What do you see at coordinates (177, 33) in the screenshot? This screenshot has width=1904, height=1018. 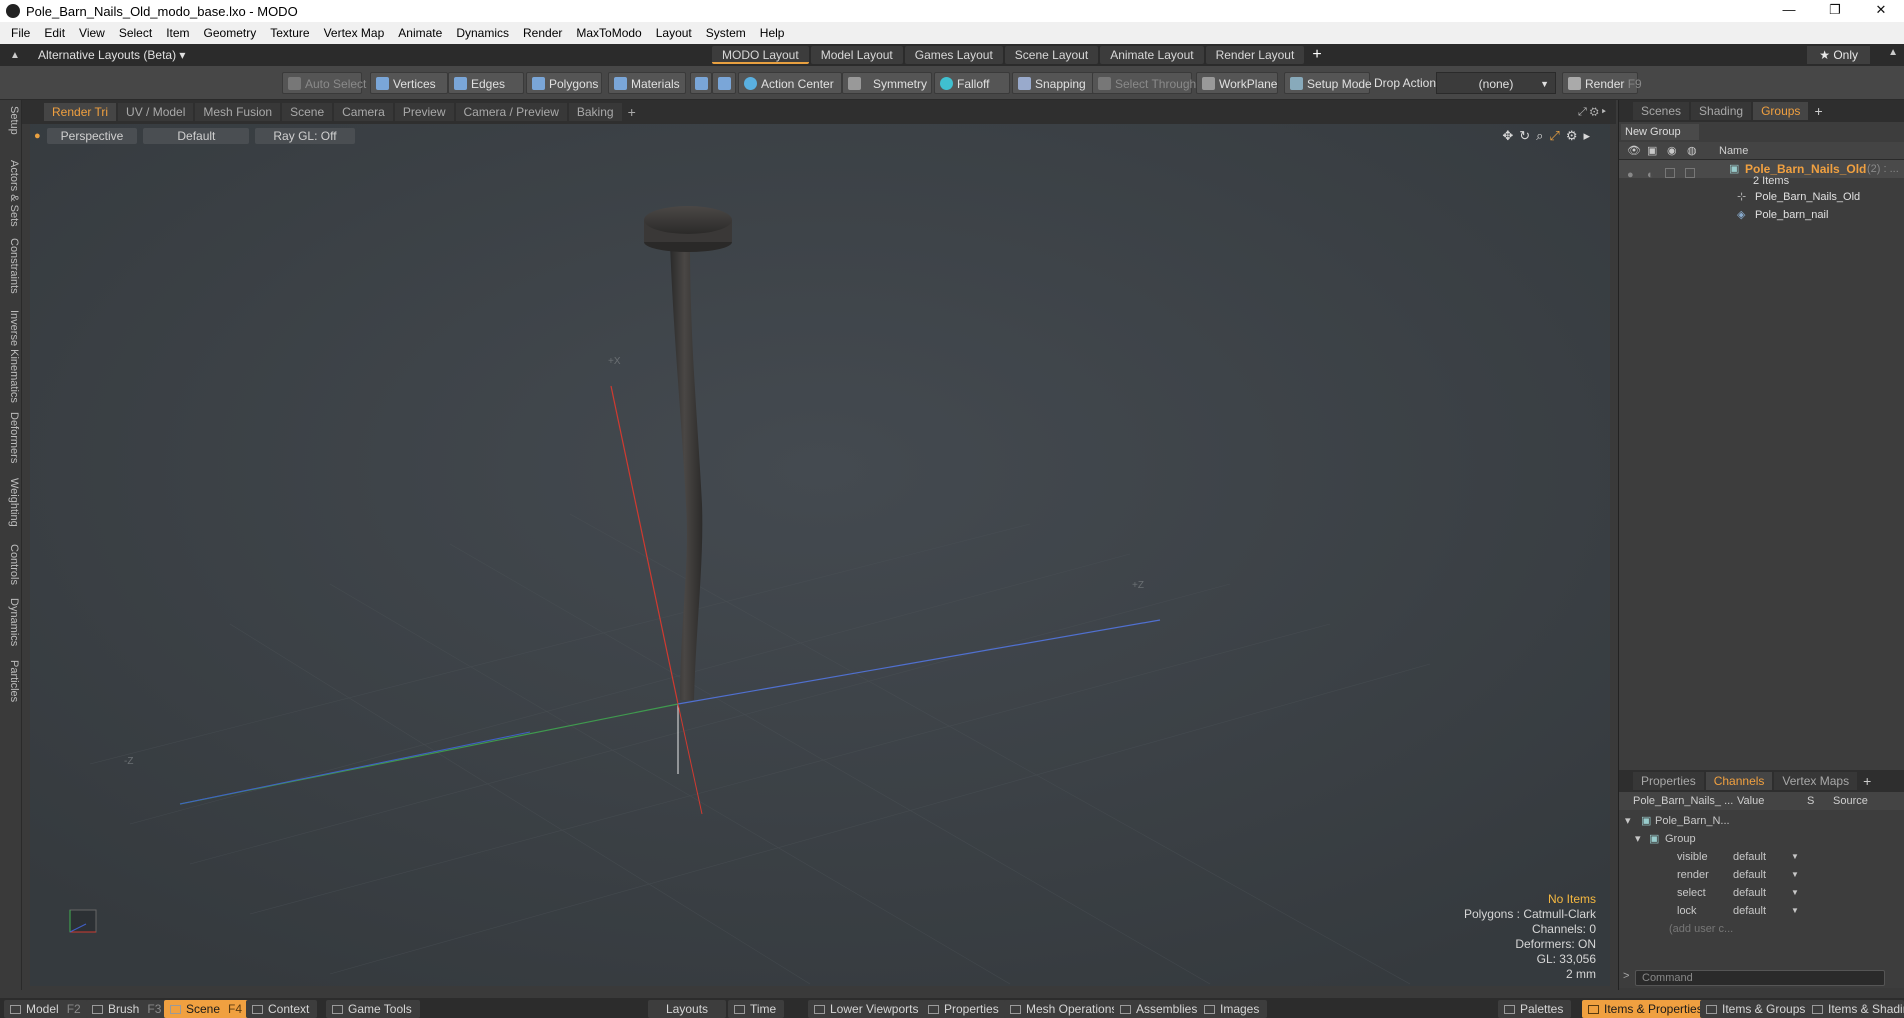 I see `menu-item: Item` at bounding box center [177, 33].